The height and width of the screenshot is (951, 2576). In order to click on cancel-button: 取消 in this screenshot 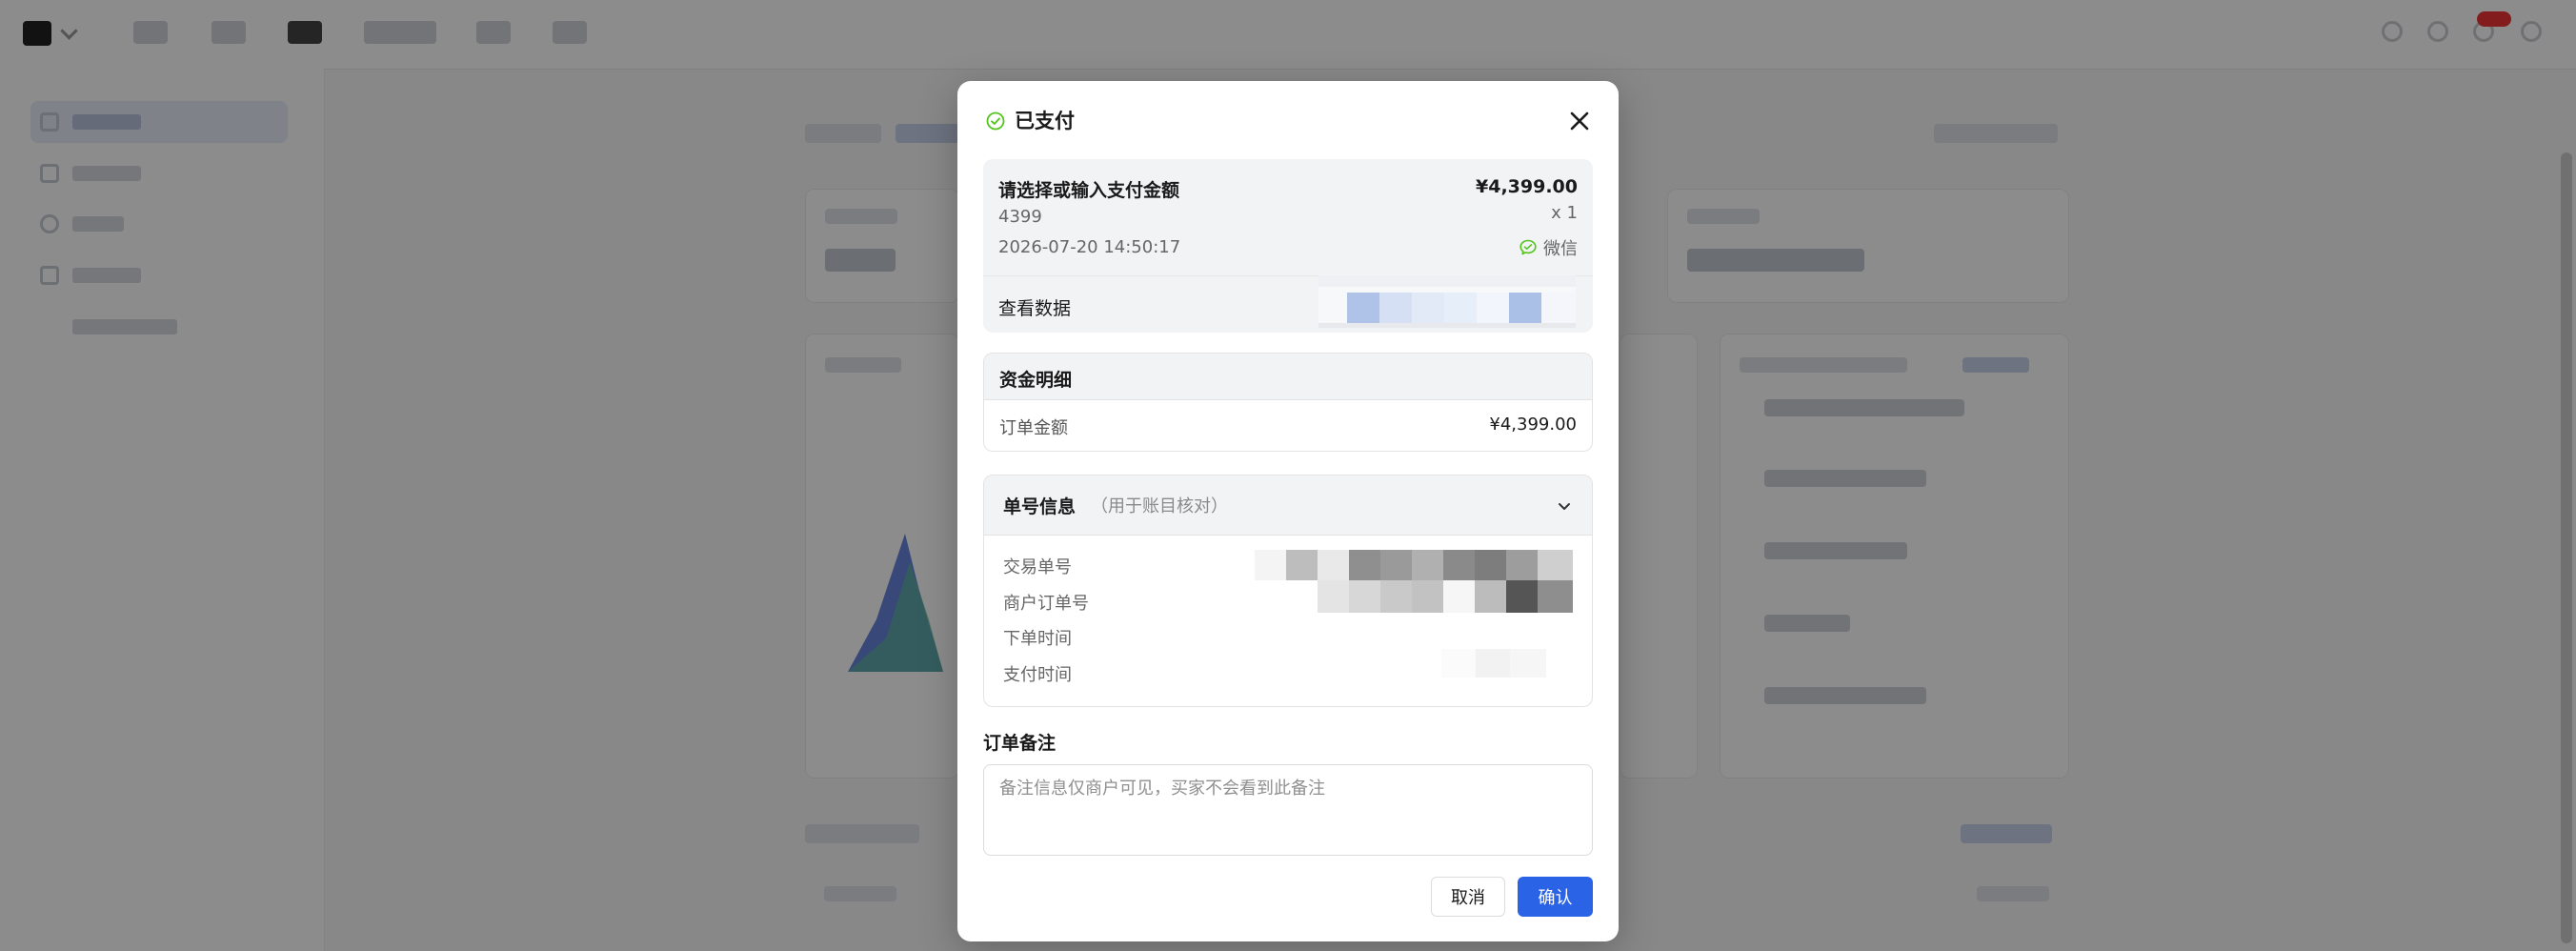, I will do `click(1468, 897)`.